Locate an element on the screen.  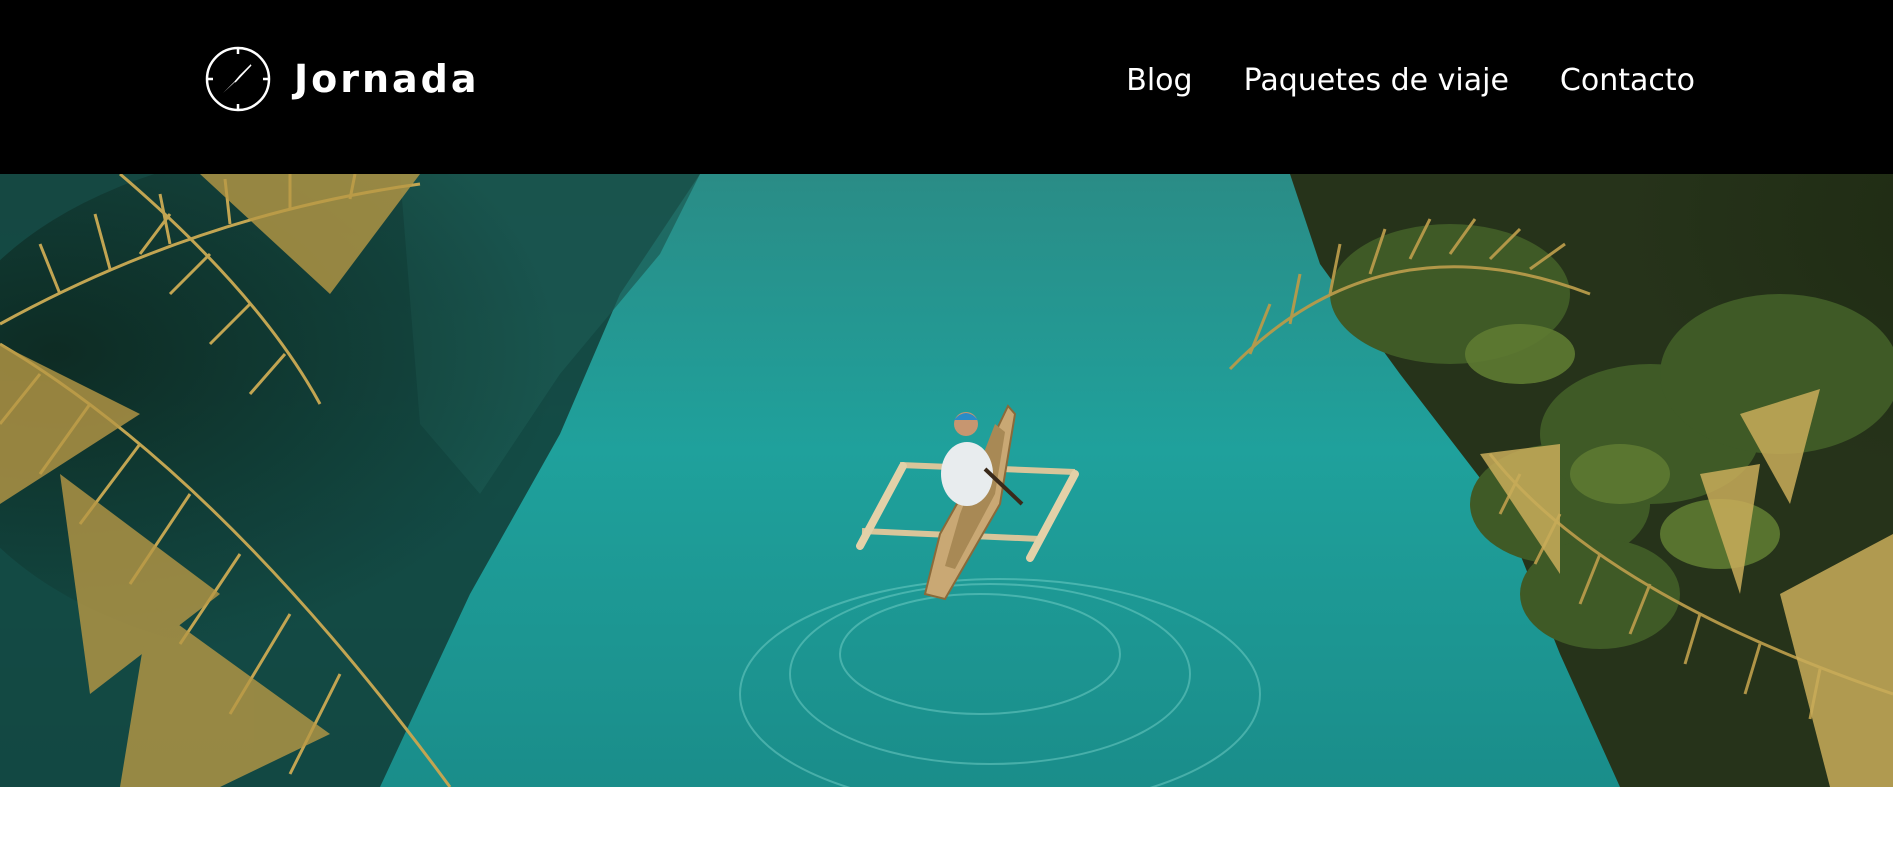
nav-item-blog: Blog is located at coordinates (1159, 81).